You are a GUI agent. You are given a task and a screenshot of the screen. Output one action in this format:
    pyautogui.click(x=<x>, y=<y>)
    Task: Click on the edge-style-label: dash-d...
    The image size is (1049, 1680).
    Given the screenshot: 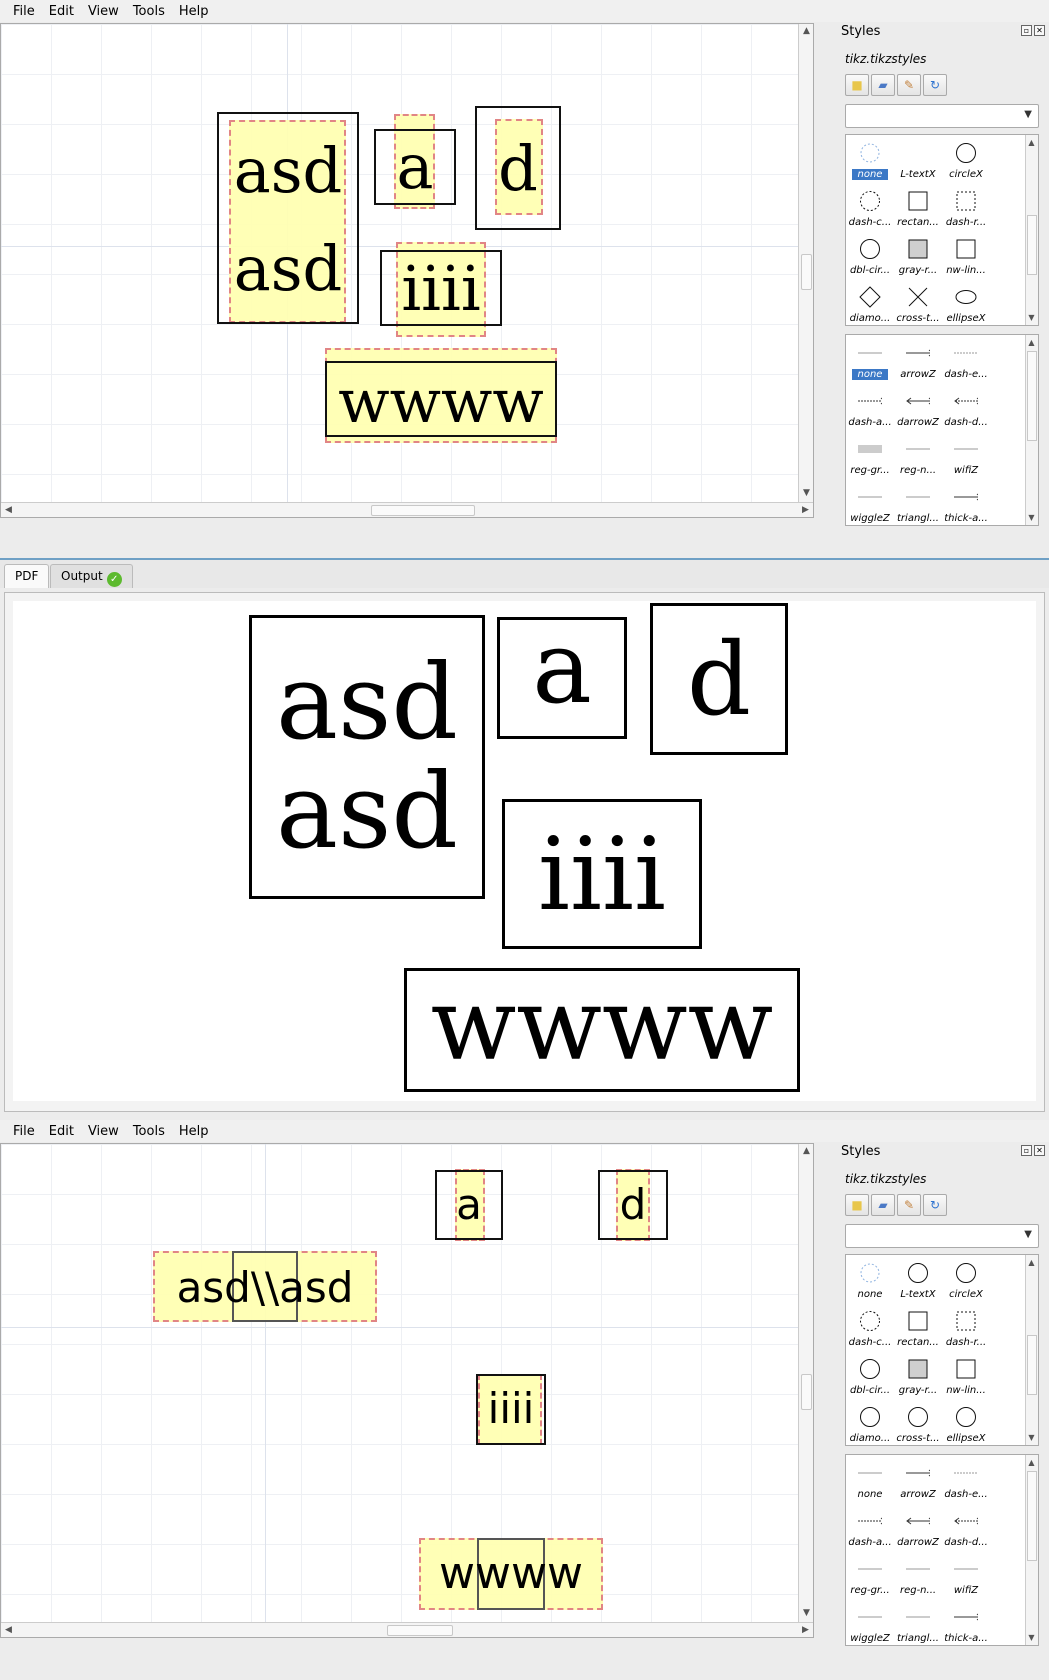 What is the action you would take?
    pyautogui.click(x=966, y=1542)
    